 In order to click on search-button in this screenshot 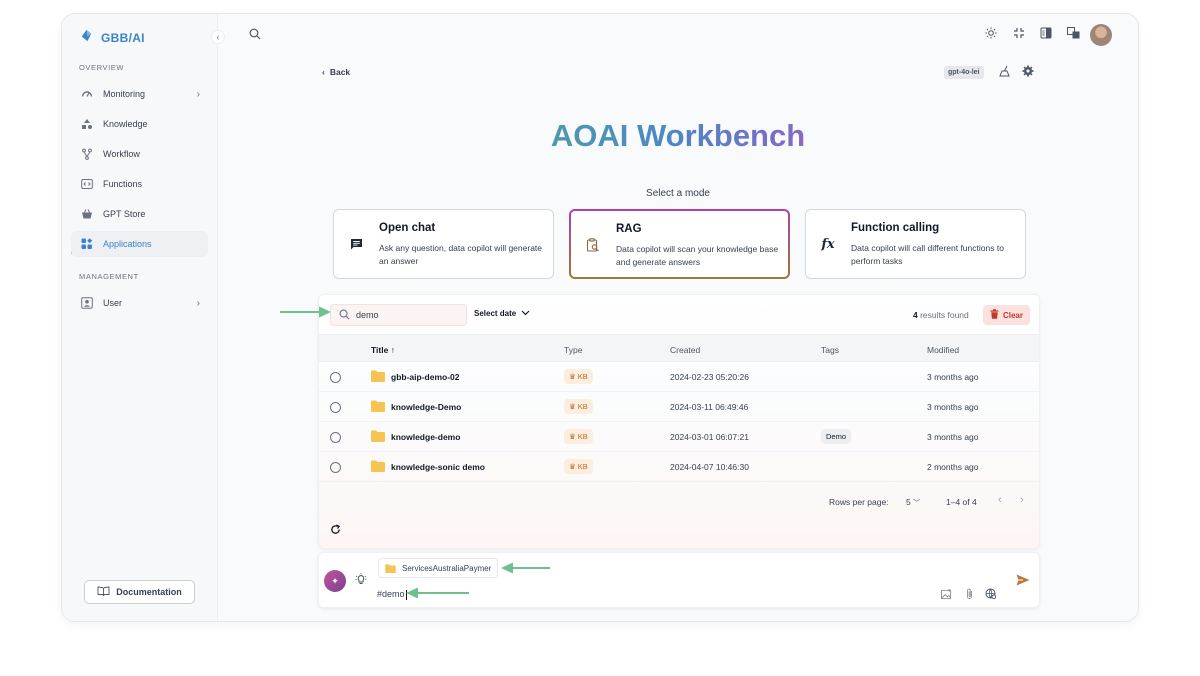, I will do `click(255, 36)`.